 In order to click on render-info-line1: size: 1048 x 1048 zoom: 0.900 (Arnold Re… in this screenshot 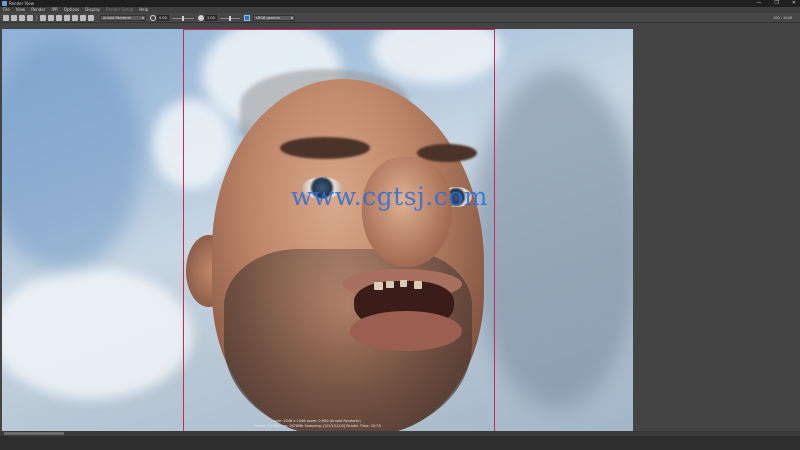, I will do `click(317, 421)`.